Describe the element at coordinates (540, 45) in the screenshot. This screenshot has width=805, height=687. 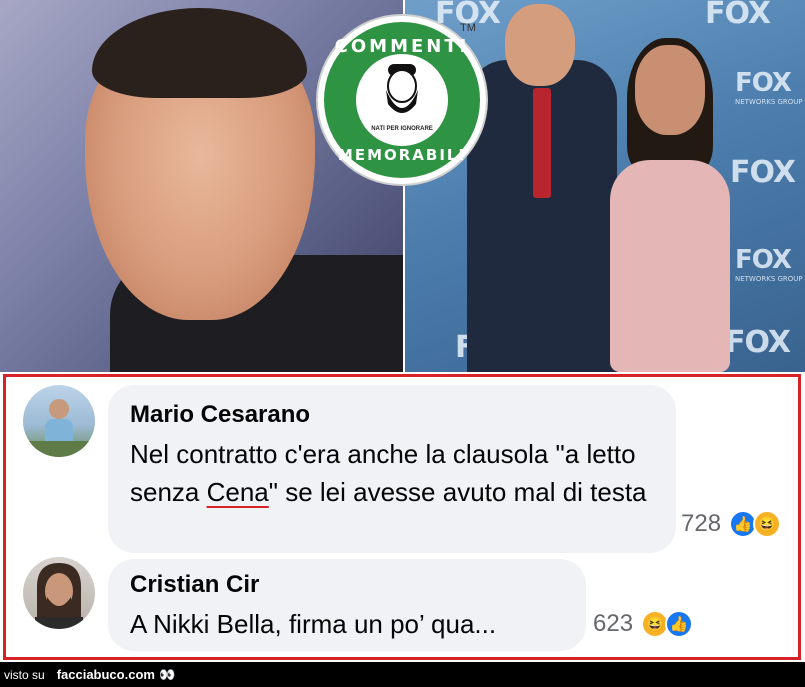
I see `man-face-shape` at that location.